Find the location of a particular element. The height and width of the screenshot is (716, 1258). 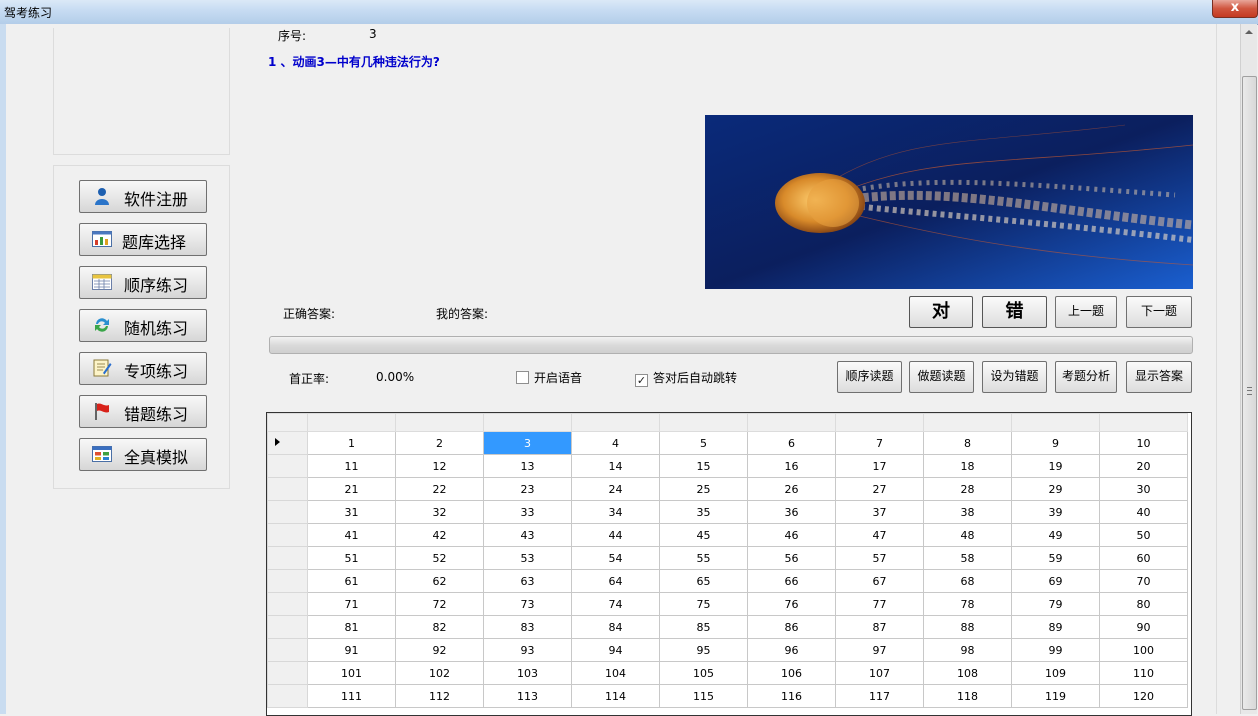

grid-cell: 30 is located at coordinates (1143, 489).